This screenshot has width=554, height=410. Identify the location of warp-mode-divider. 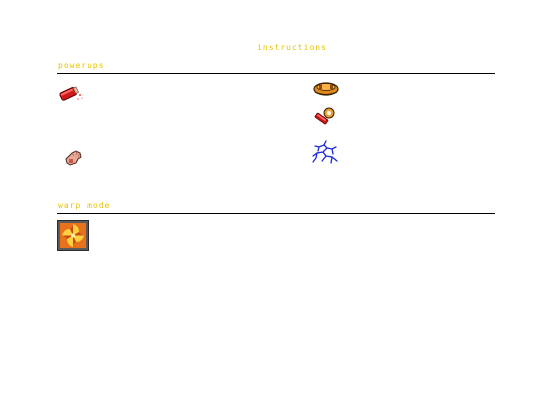
(276, 213).